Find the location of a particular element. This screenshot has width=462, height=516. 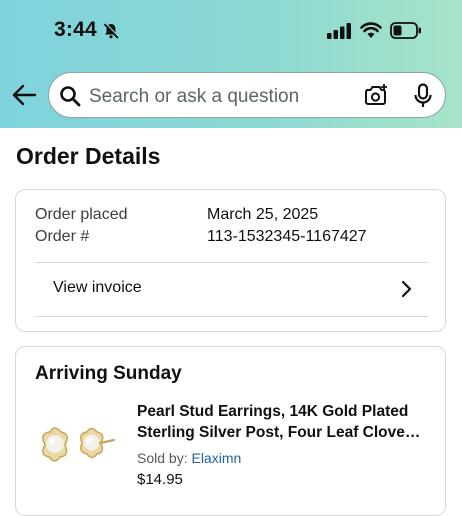

product-price: $14.95 is located at coordinates (160, 479).